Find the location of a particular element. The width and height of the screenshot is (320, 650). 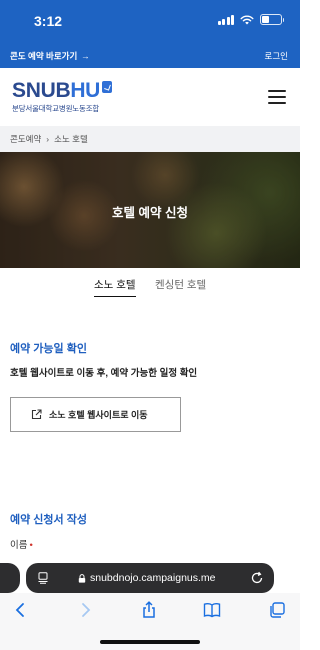

status-time: 3:12 is located at coordinates (48, 21).